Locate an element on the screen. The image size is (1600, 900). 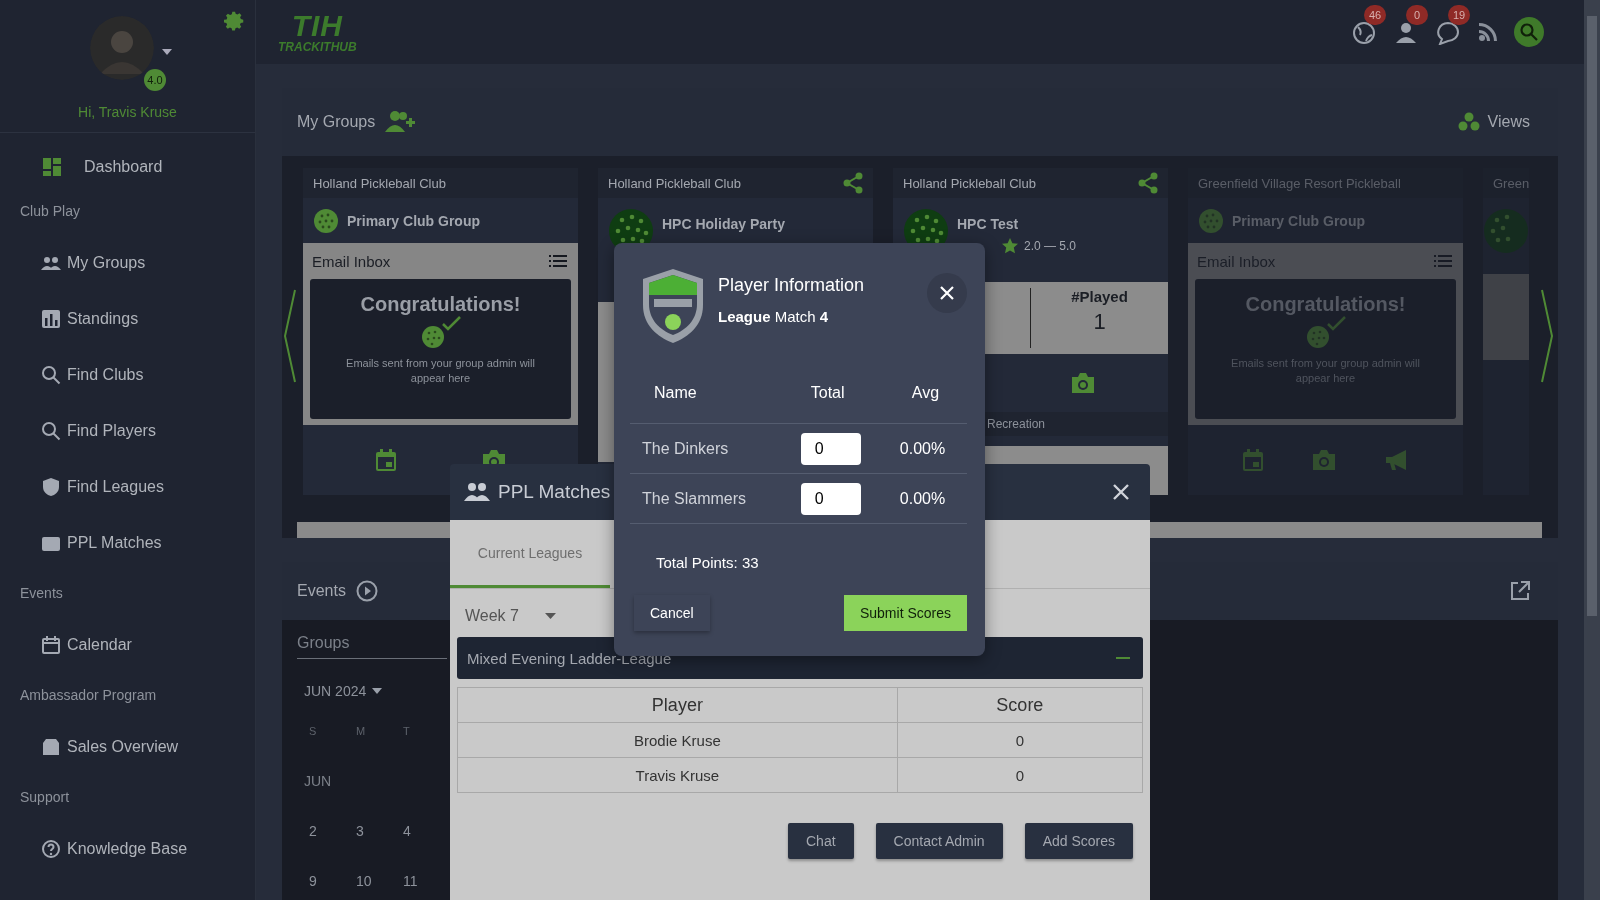
rating-badge: 4.0 is located at coordinates (155, 80).